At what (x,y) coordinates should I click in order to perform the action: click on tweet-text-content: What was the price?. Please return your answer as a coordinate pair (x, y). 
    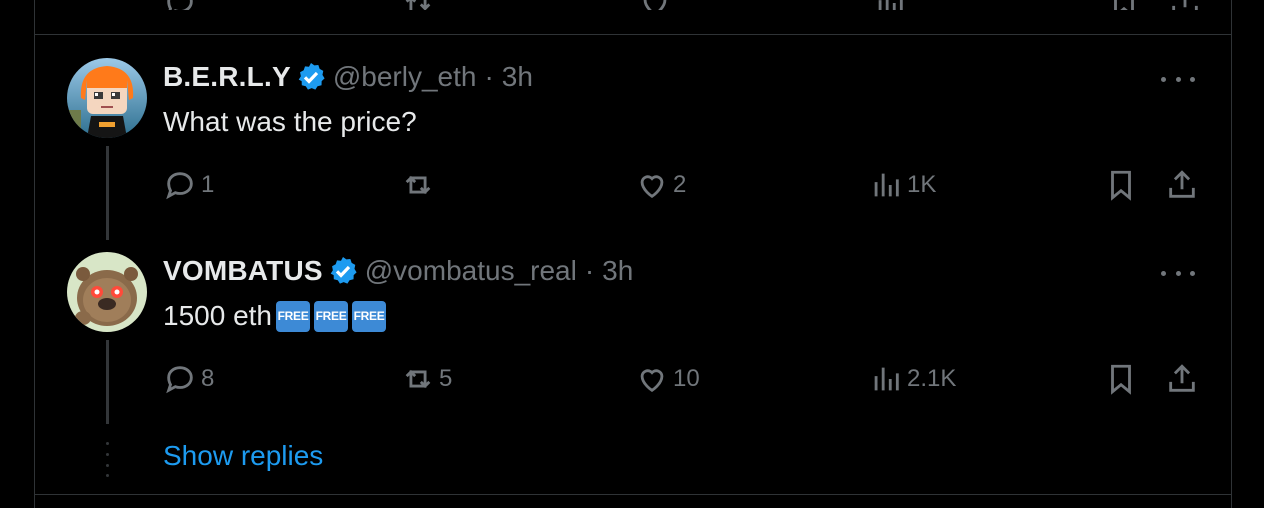
    Looking at the image, I should click on (290, 121).